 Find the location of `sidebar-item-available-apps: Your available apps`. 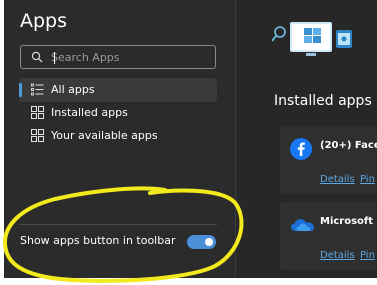

sidebar-item-available-apps: Your available apps is located at coordinates (118, 136).